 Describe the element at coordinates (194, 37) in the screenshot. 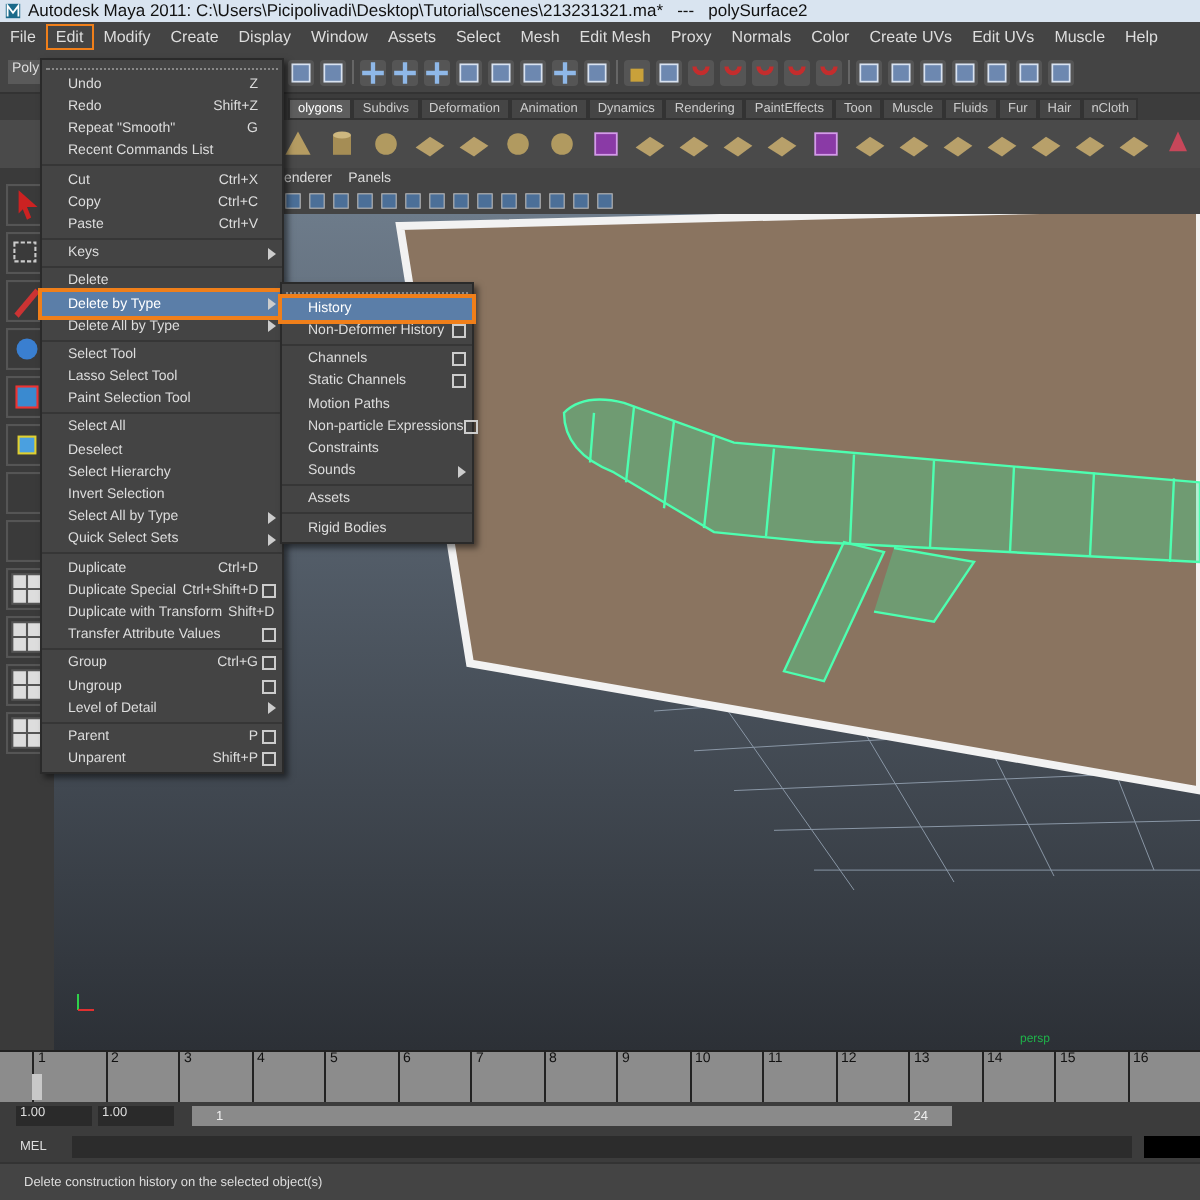

I see `menu-bar-item: Create` at that location.